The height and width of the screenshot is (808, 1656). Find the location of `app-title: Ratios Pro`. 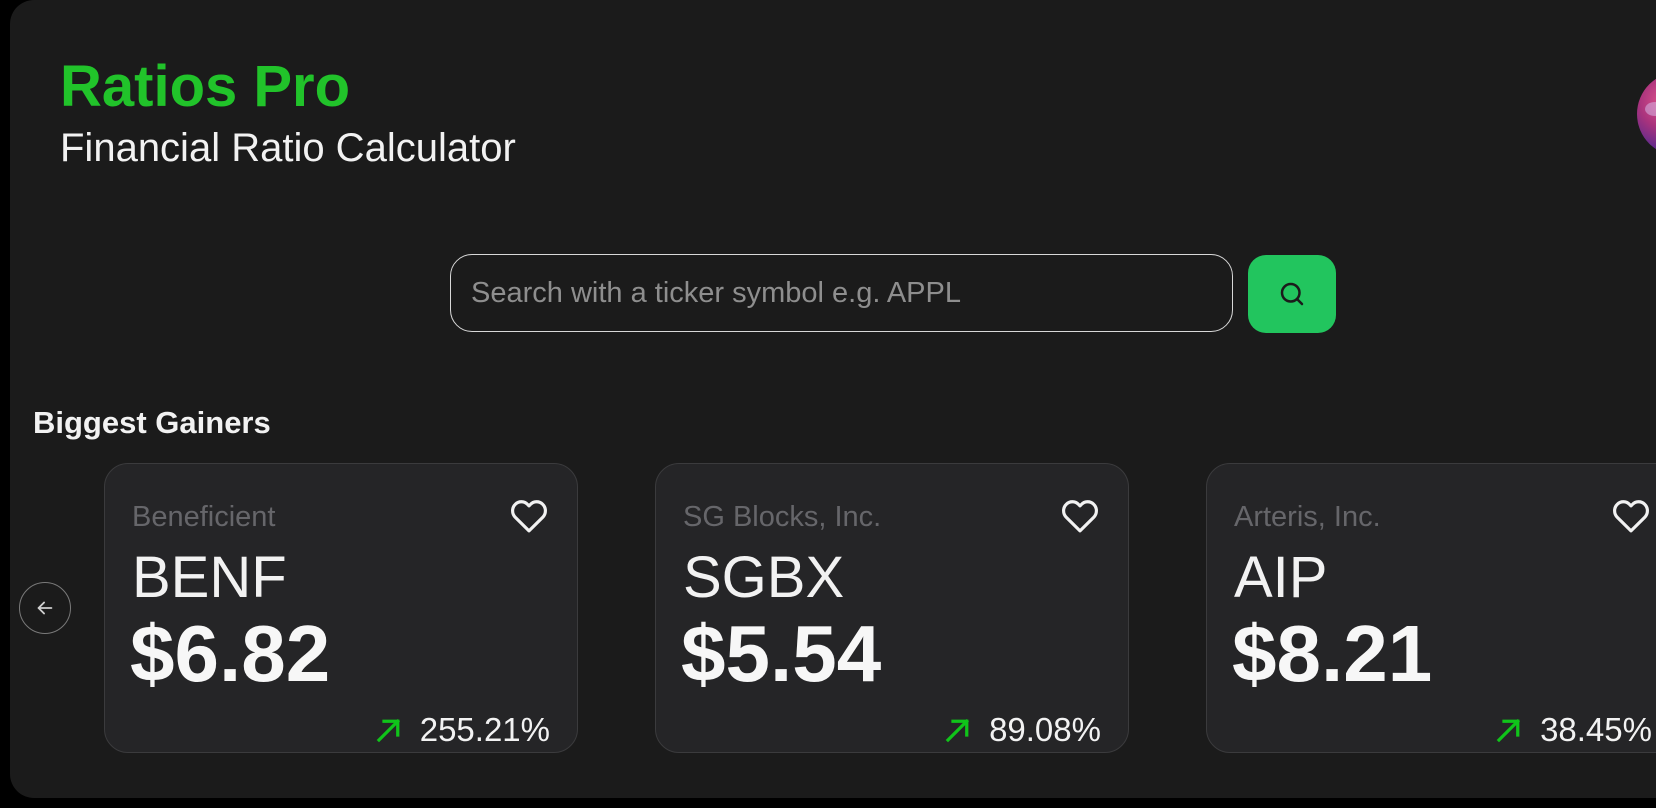

app-title: Ratios Pro is located at coordinates (205, 86).